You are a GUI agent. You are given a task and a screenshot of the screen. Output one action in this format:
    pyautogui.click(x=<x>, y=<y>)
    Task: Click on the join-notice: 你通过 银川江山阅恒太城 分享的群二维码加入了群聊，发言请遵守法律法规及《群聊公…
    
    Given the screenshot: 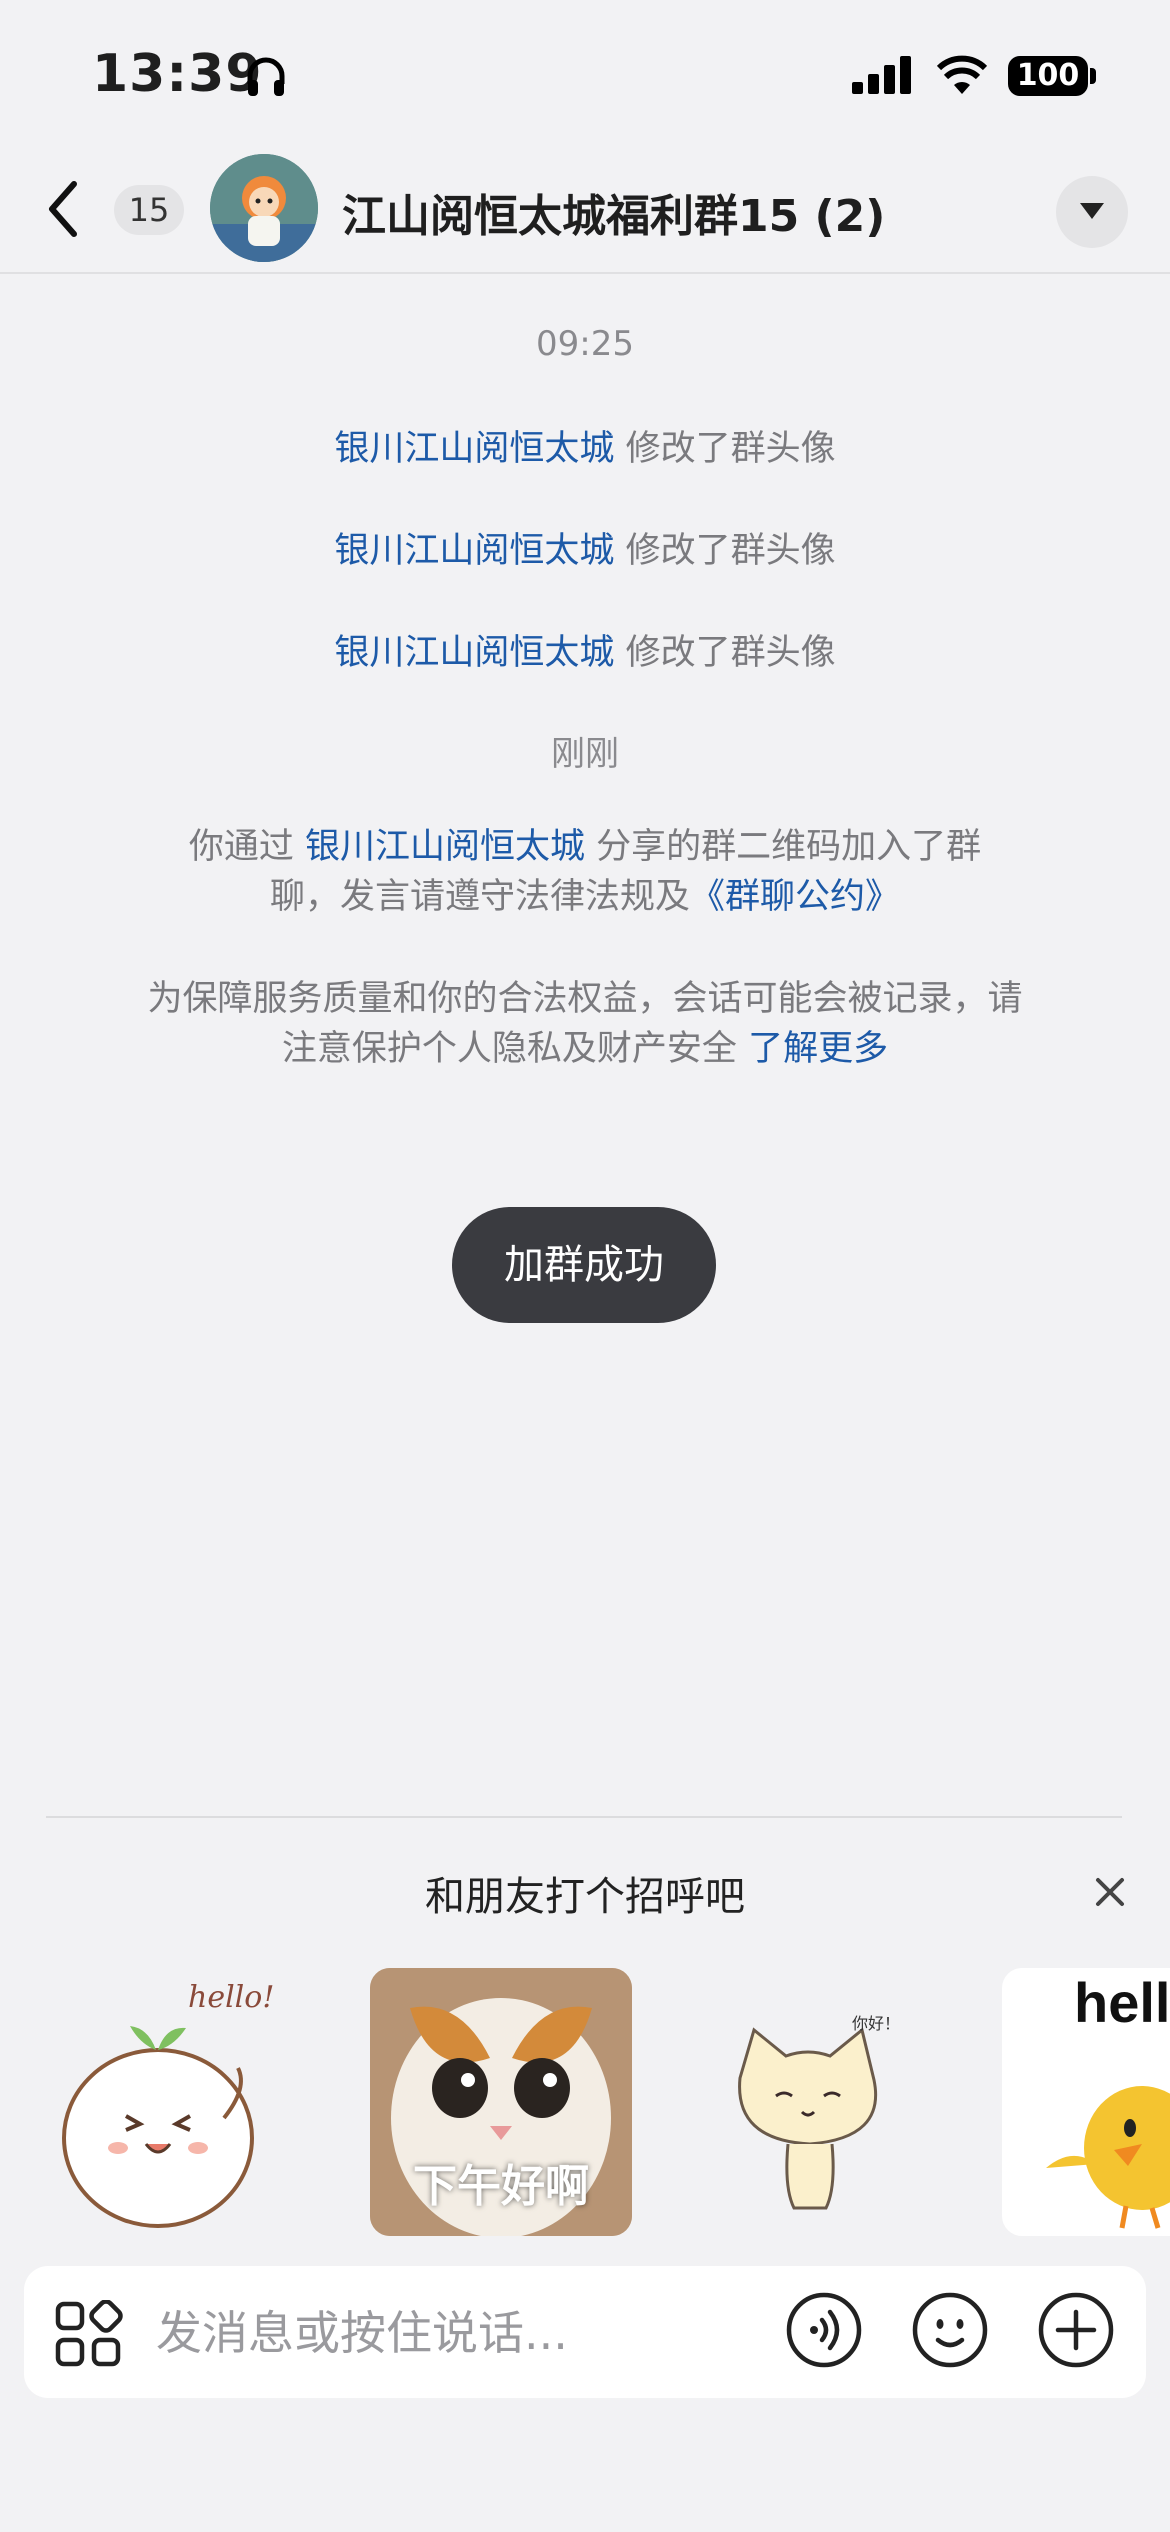 What is the action you would take?
    pyautogui.click(x=585, y=872)
    